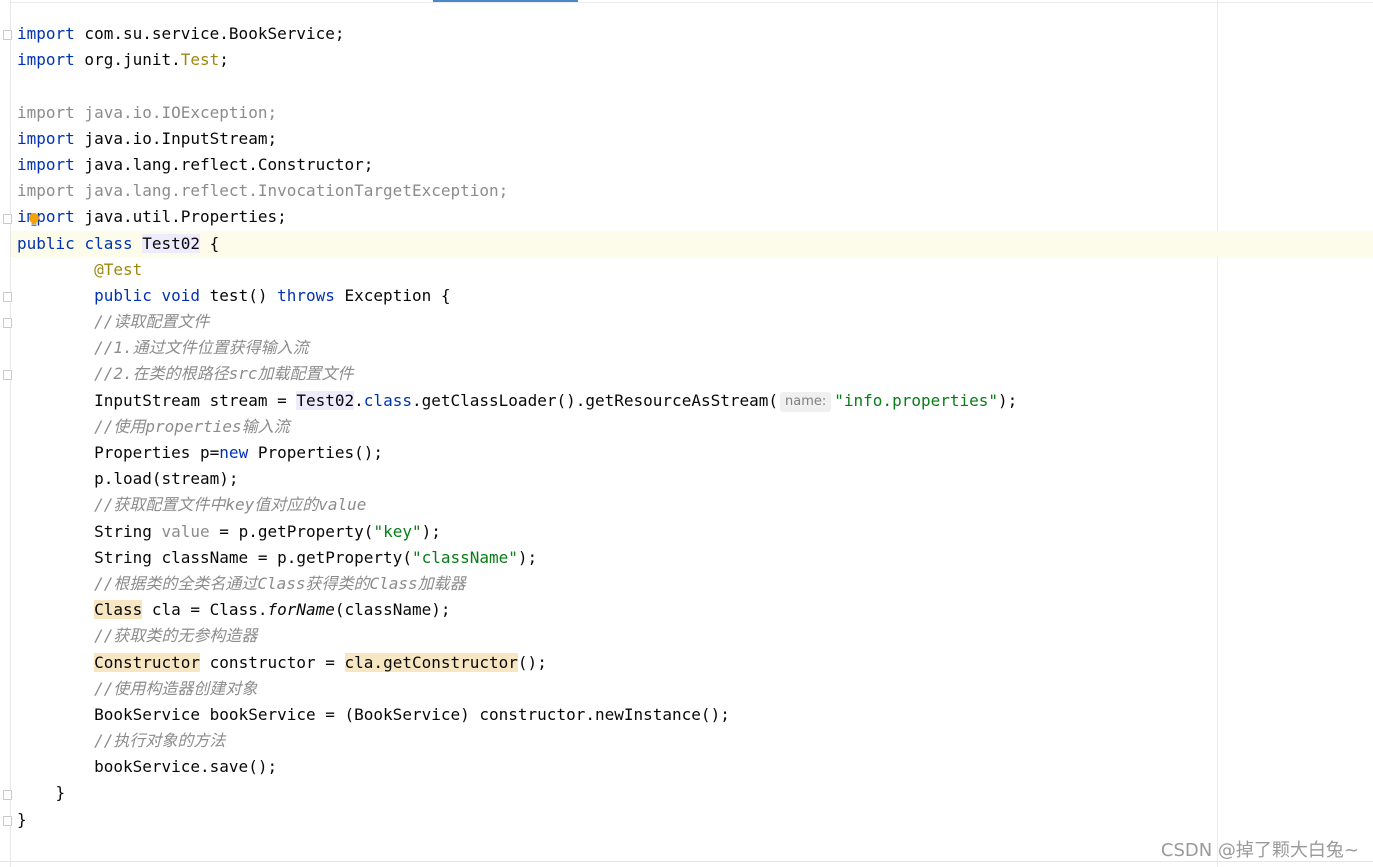 The height and width of the screenshot is (867, 1373). What do you see at coordinates (230, 505) in the screenshot?
I see `comment: //获取配置文件中key值对应的value` at bounding box center [230, 505].